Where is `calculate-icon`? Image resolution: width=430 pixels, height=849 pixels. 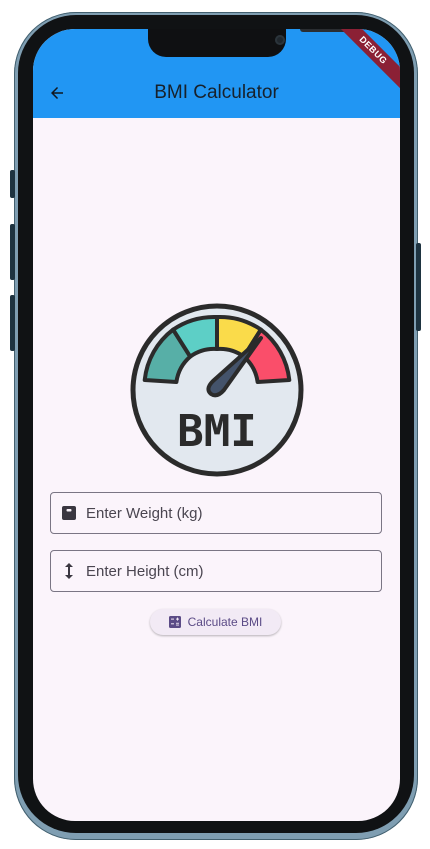
calculate-icon is located at coordinates (174, 622).